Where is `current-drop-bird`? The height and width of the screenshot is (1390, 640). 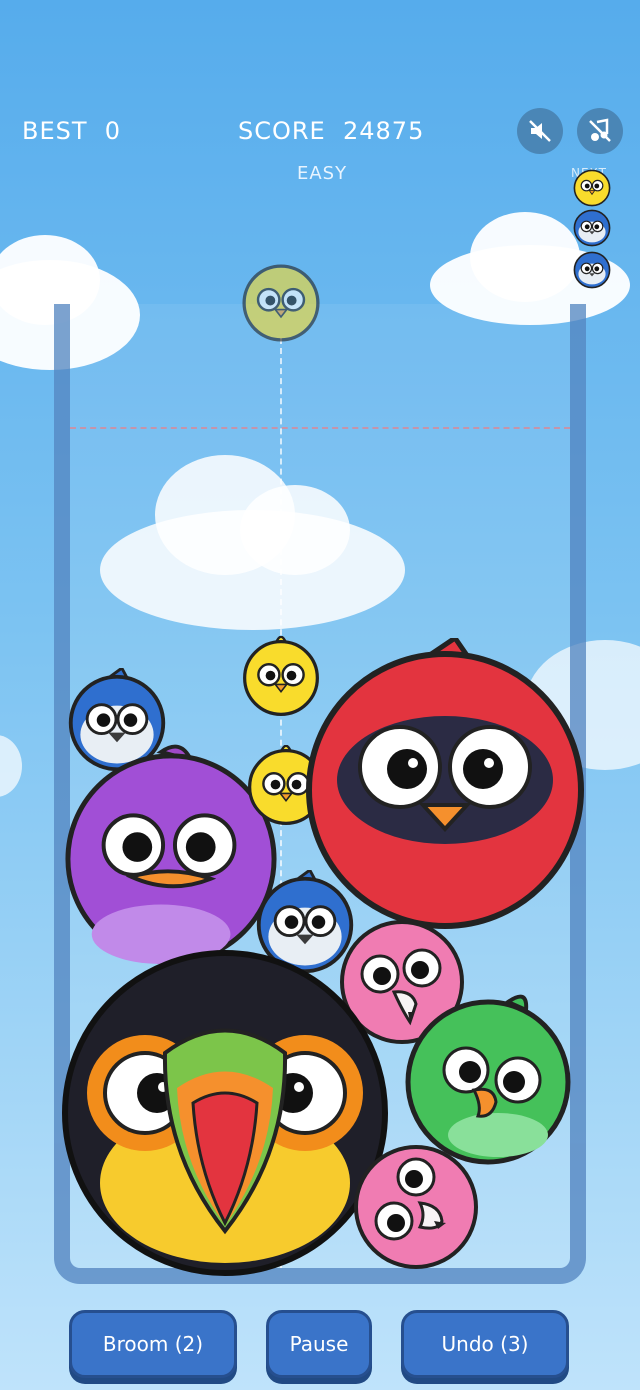
current-drop-bird is located at coordinates (281, 303).